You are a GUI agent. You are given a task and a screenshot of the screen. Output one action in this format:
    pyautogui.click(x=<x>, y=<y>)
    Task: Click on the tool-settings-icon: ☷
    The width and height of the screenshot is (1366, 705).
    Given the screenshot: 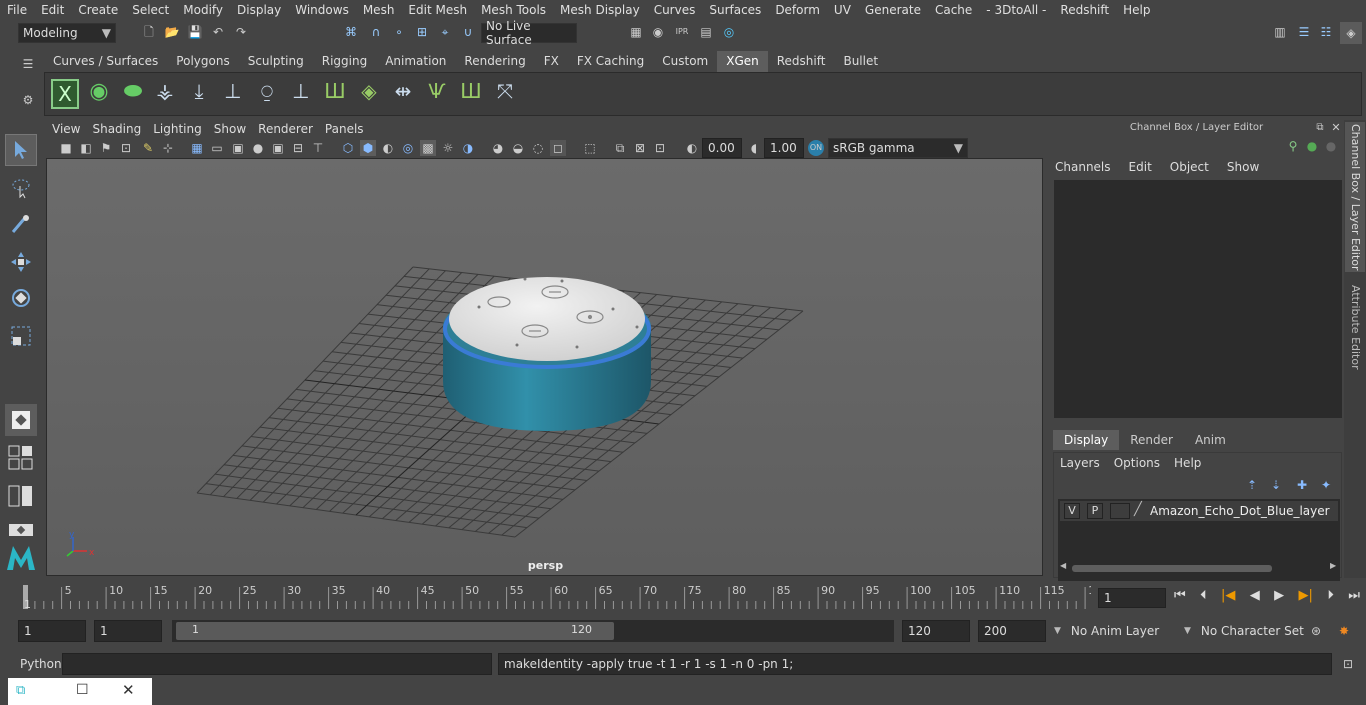 What is the action you would take?
    pyautogui.click(x=1326, y=32)
    